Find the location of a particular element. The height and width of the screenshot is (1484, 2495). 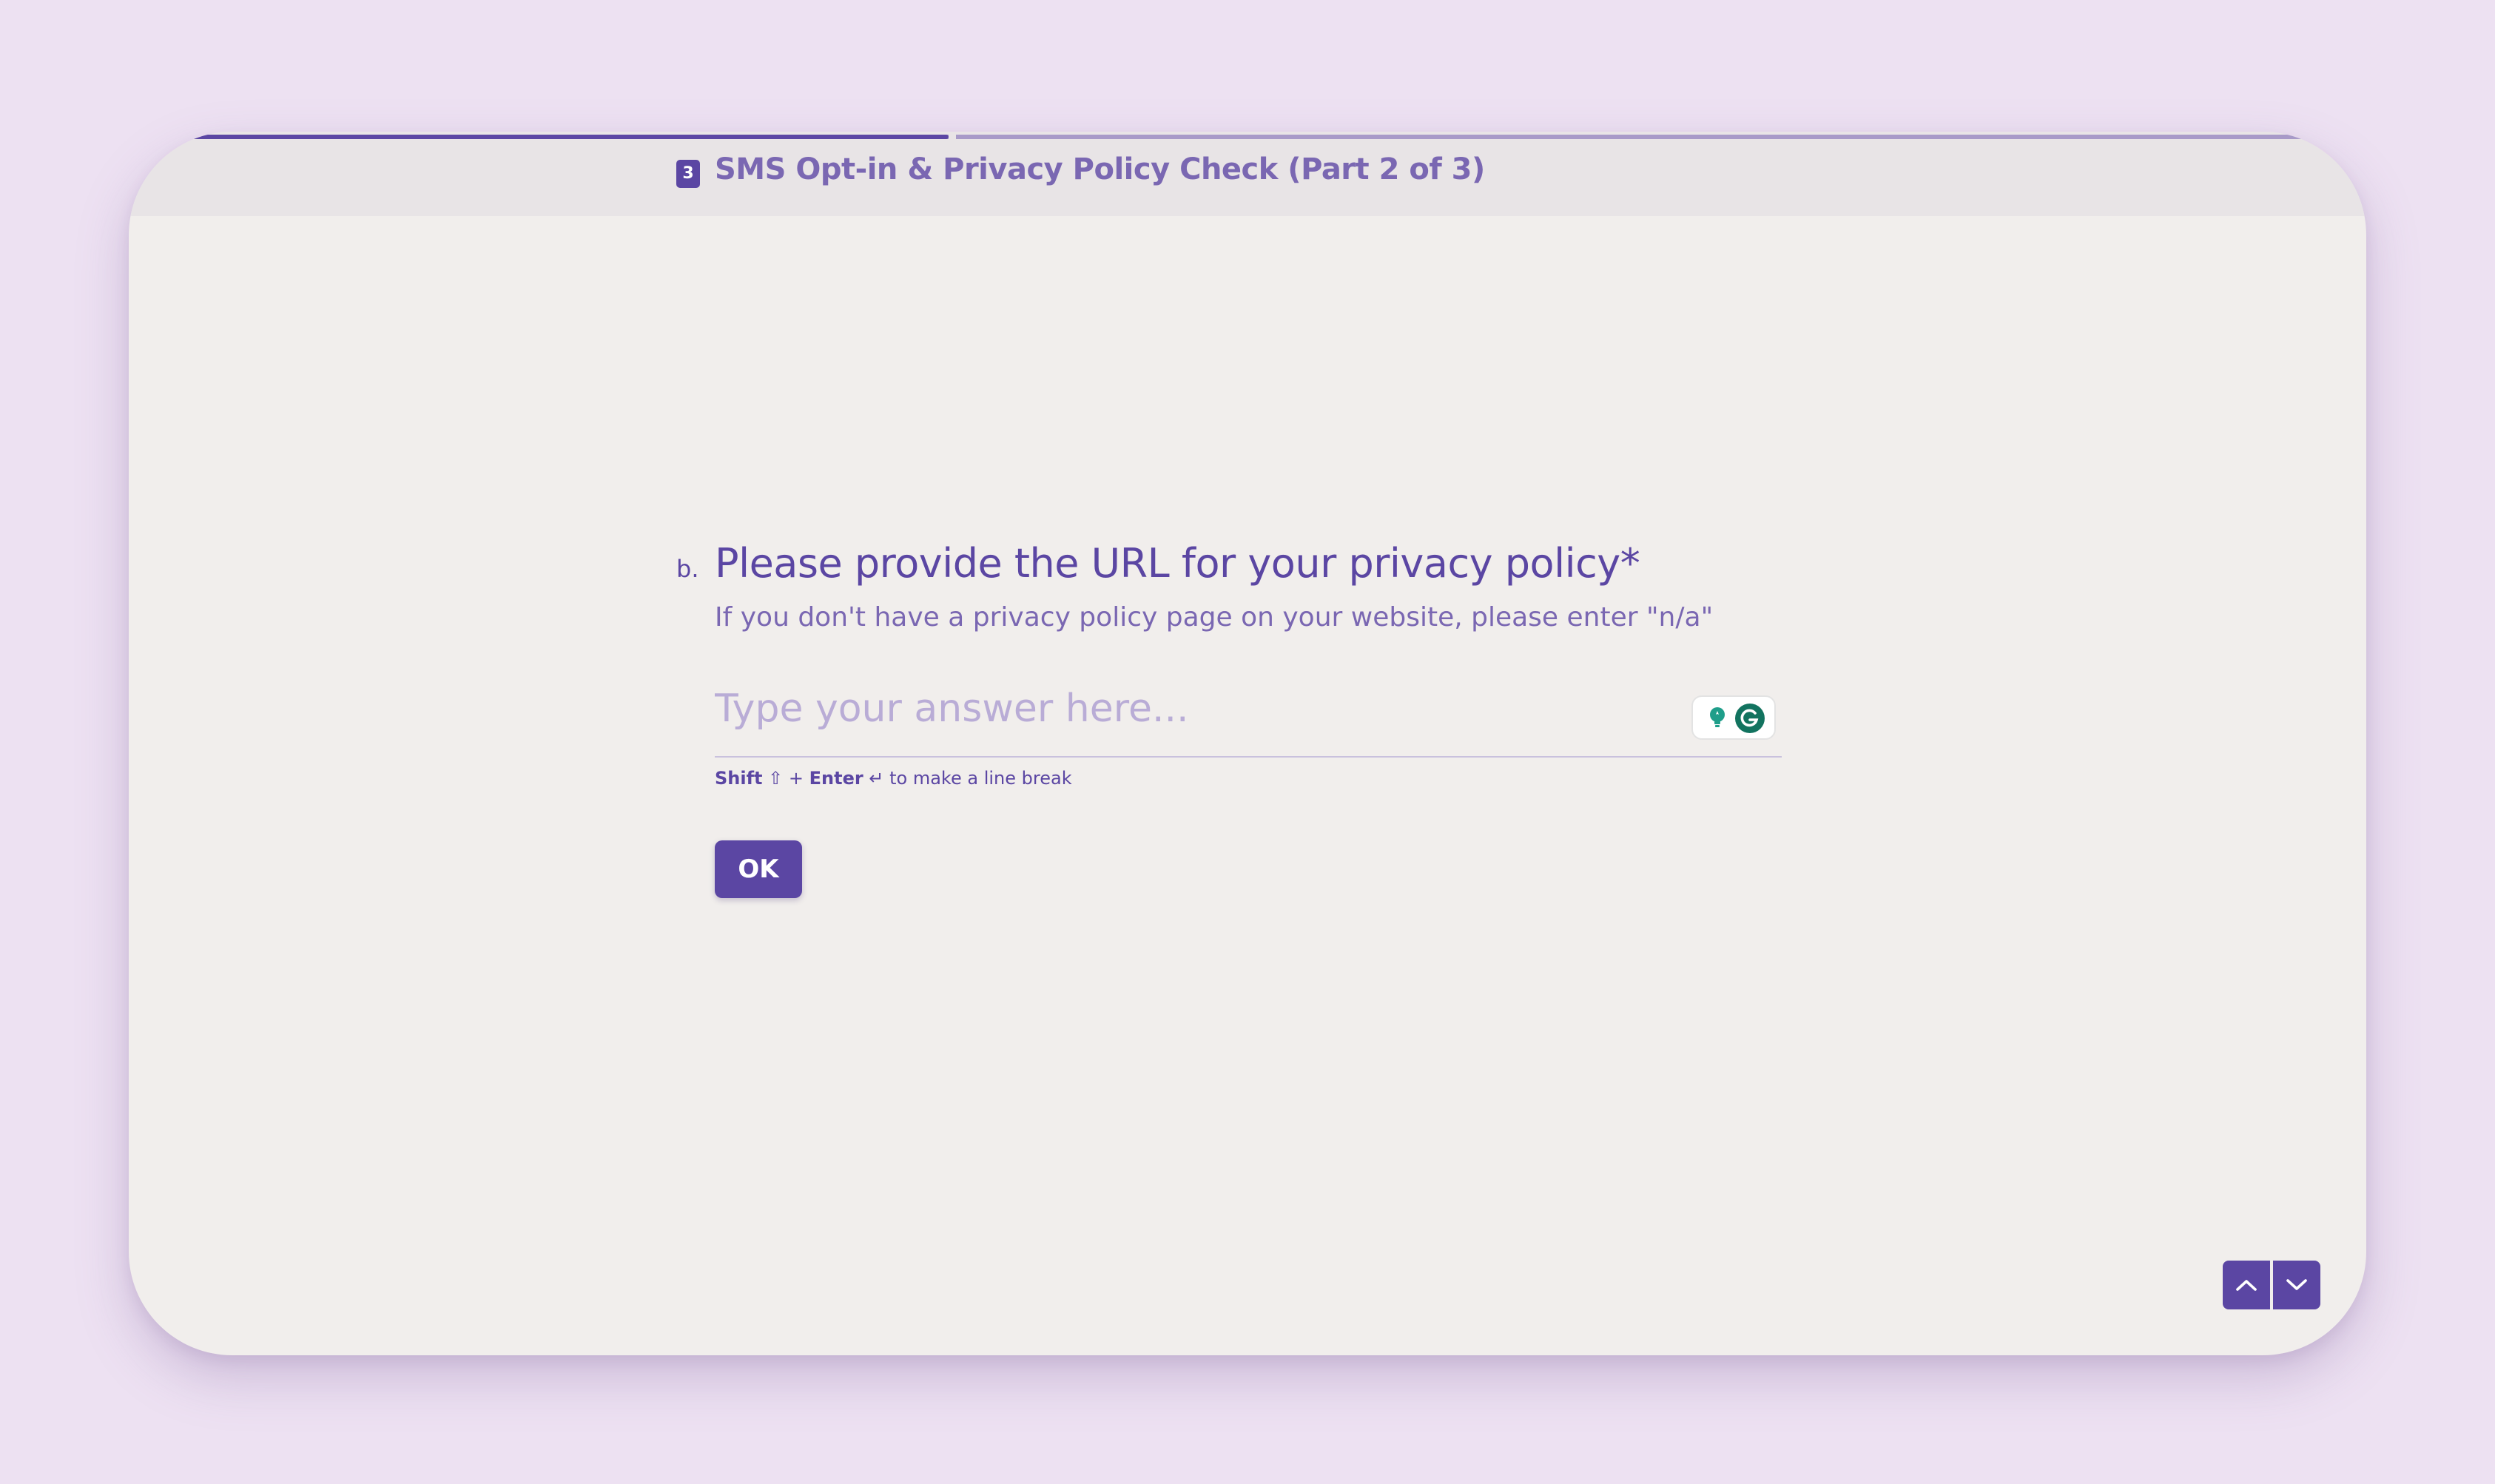

question-letter: b. is located at coordinates (687, 569).